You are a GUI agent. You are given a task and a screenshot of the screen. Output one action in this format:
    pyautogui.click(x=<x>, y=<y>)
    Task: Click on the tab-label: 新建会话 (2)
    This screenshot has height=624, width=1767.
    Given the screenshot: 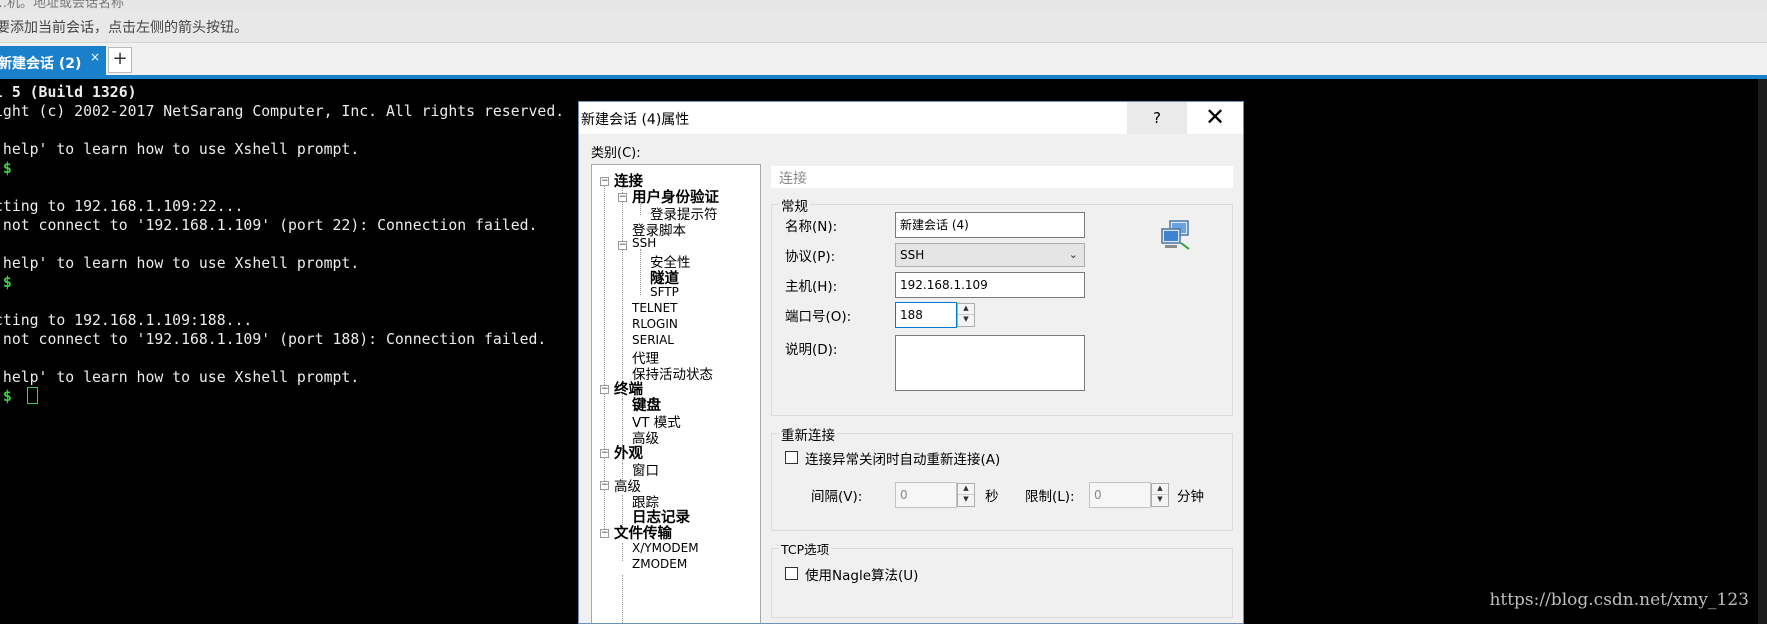 What is the action you would take?
    pyautogui.click(x=41, y=64)
    